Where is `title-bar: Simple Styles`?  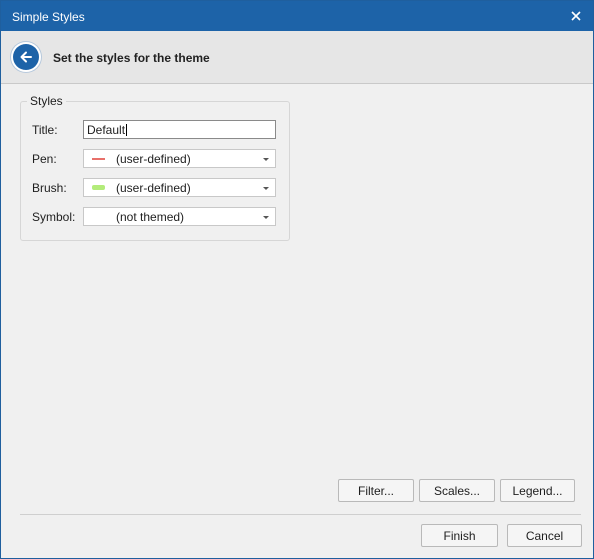
title-bar: Simple Styles is located at coordinates (297, 16).